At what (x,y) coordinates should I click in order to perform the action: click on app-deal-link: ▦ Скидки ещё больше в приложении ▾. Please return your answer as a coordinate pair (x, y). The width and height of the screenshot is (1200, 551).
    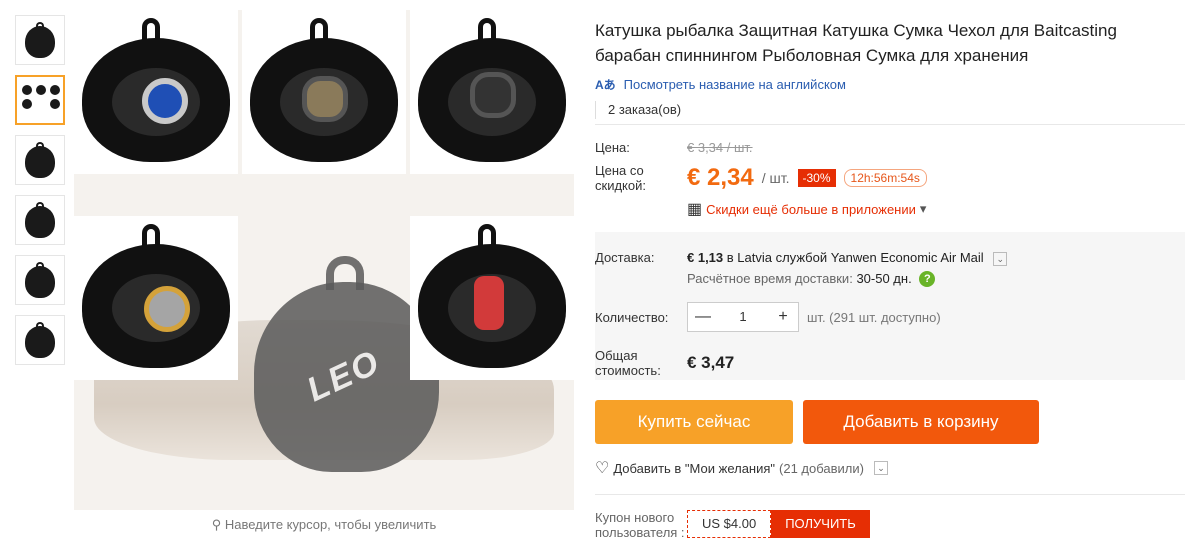
    Looking at the image, I should click on (806, 209).